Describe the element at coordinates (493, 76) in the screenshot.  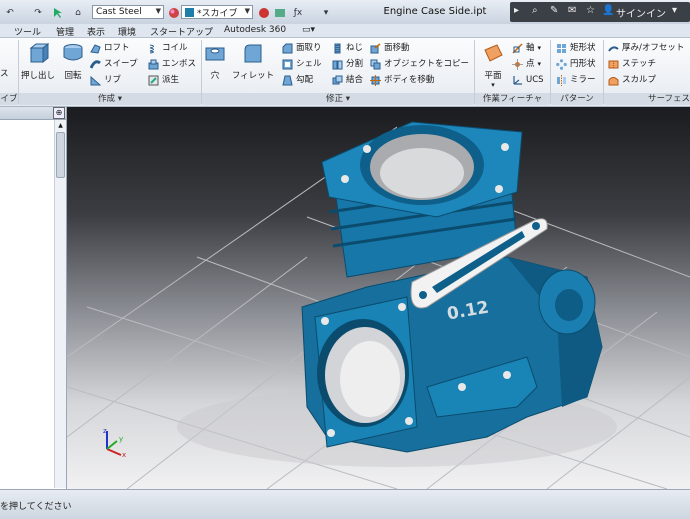
I see `plane-label: 平面` at that location.